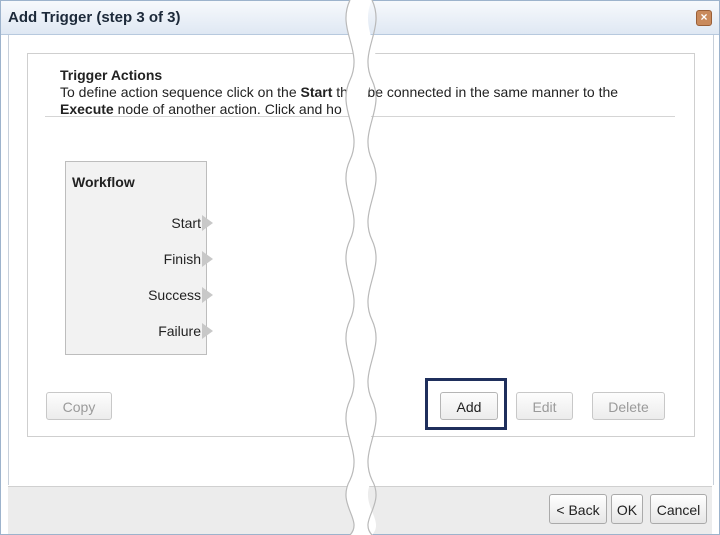  What do you see at coordinates (360, 510) in the screenshot?
I see `dialog-footer: < Back OK Cancel` at bounding box center [360, 510].